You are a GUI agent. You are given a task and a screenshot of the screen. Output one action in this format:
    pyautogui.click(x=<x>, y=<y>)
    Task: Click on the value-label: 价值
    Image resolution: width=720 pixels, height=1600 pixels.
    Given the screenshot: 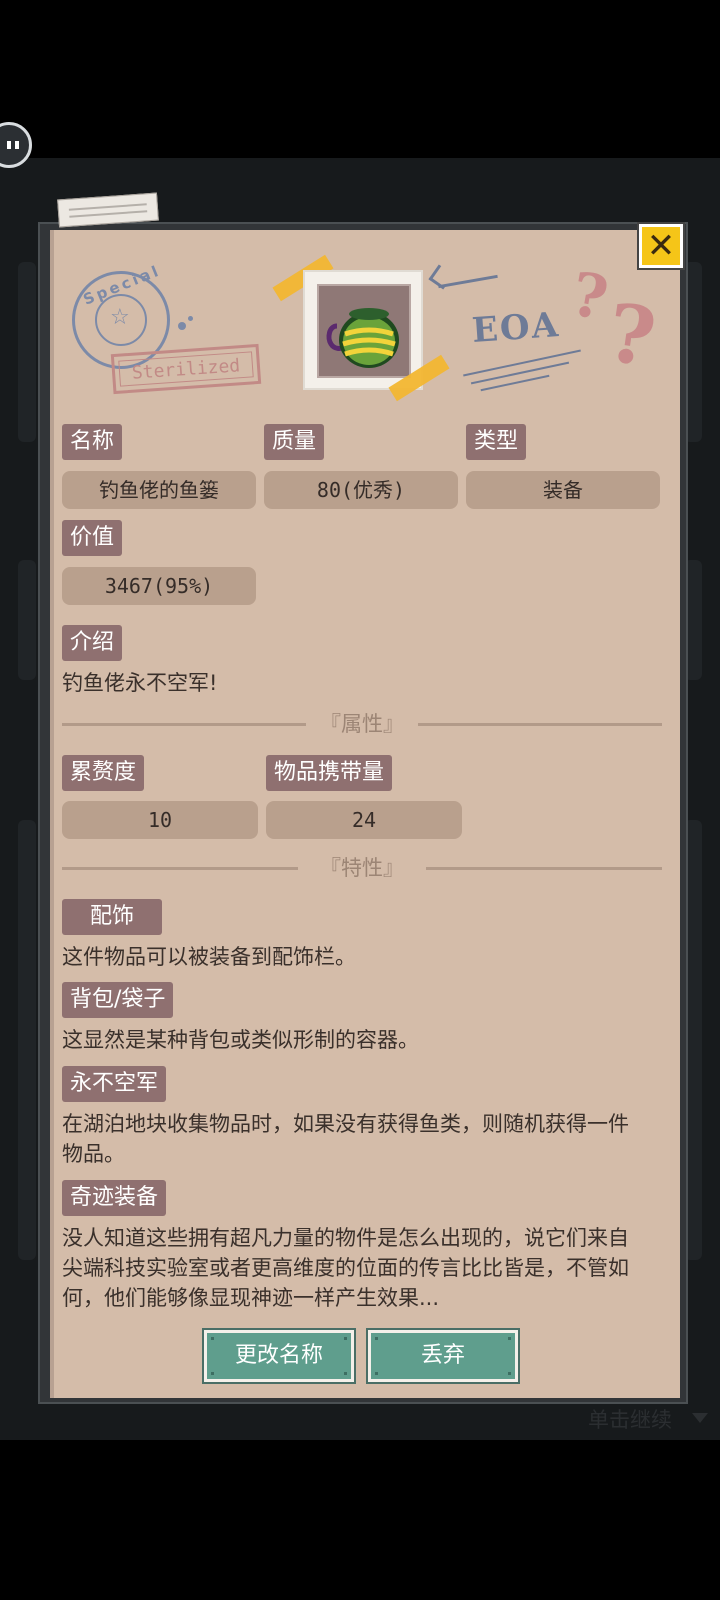 What is the action you would take?
    pyautogui.click(x=92, y=538)
    